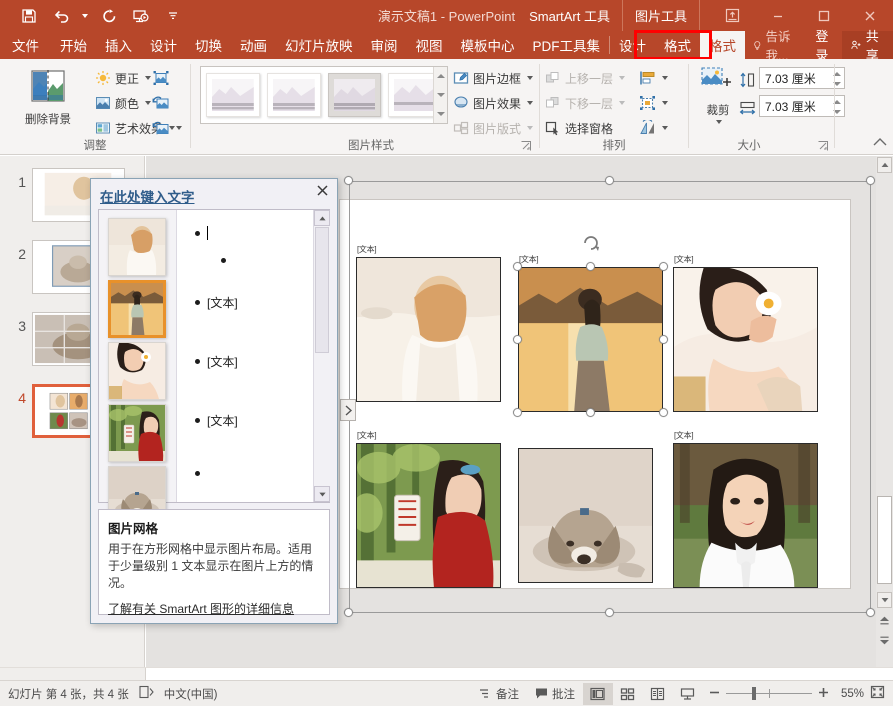 Image resolution: width=893 pixels, height=706 pixels. What do you see at coordinates (493, 78) in the screenshot?
I see `picture-border-button: 图片边框` at bounding box center [493, 78].